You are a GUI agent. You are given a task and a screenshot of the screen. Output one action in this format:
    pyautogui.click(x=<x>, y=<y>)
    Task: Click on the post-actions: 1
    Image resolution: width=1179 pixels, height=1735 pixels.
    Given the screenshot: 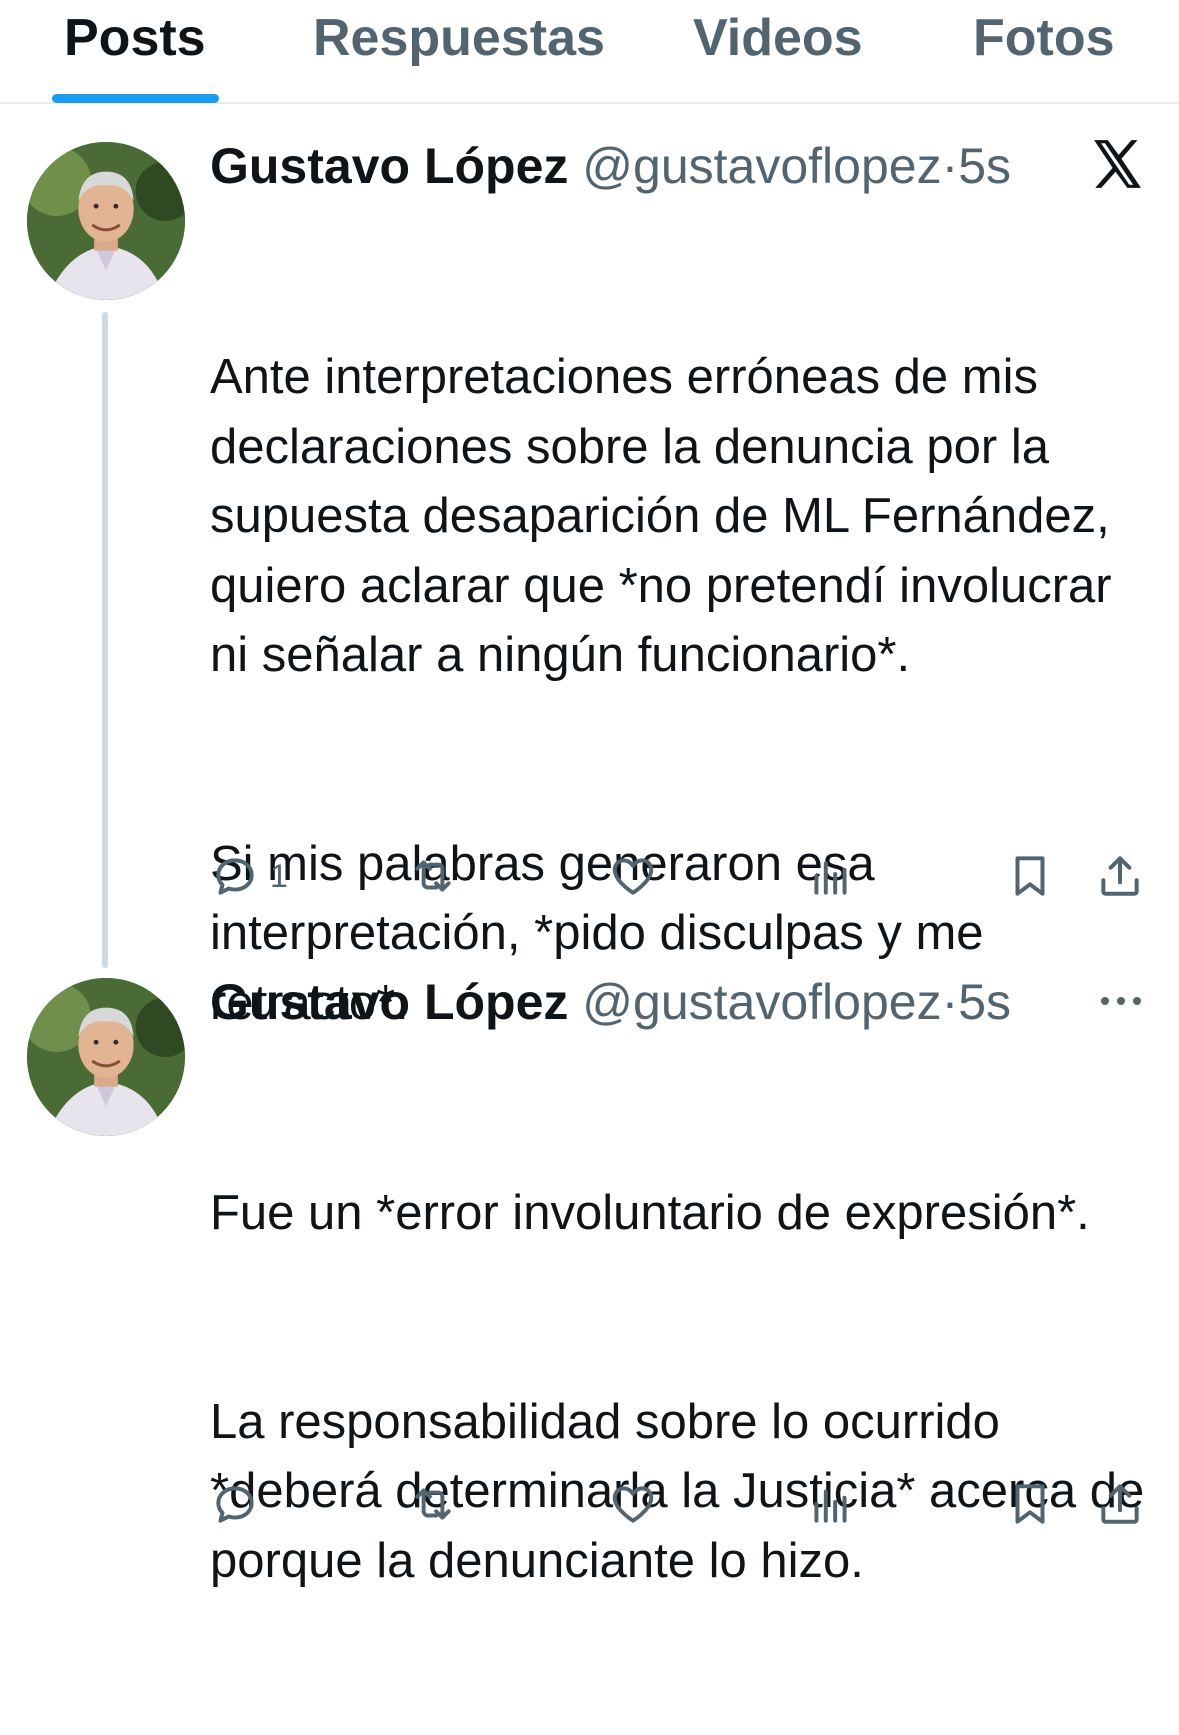 What is the action you would take?
    pyautogui.click(x=589, y=876)
    